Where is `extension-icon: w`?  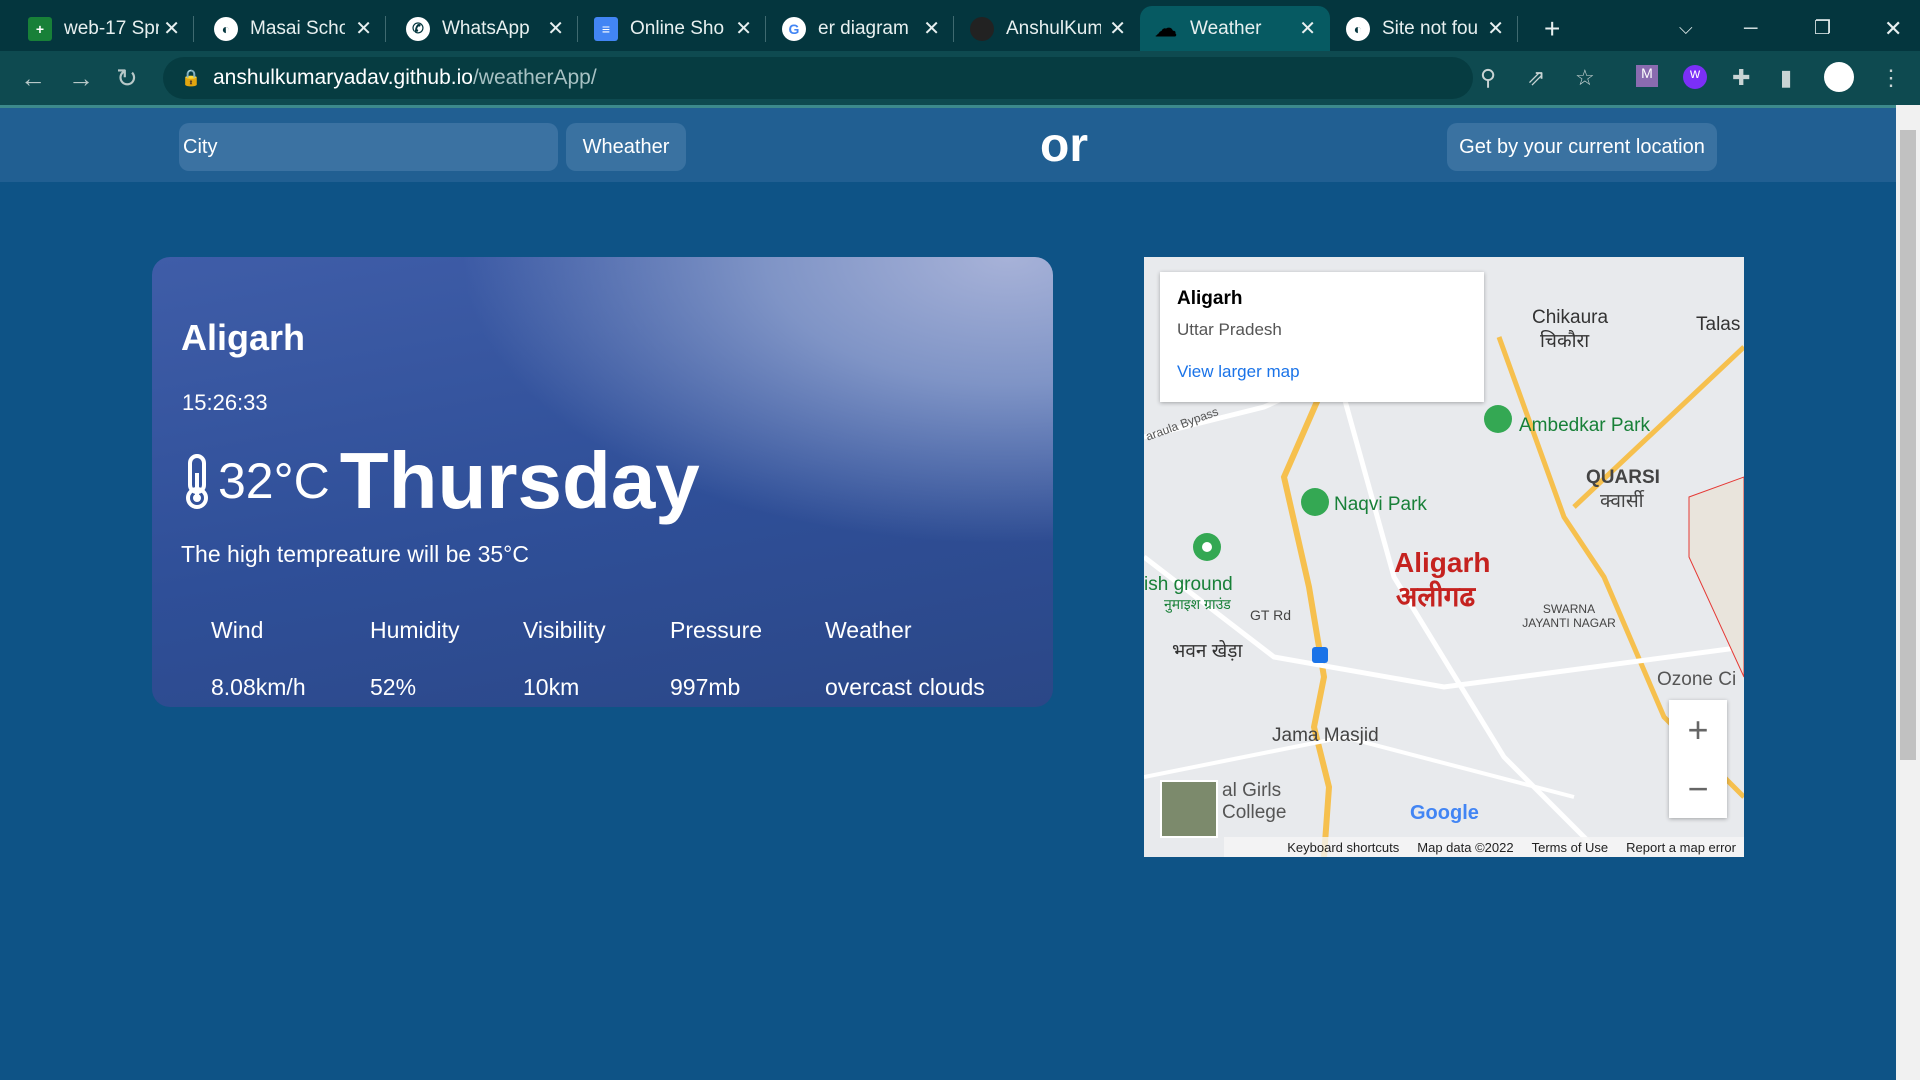 extension-icon: w is located at coordinates (1695, 77).